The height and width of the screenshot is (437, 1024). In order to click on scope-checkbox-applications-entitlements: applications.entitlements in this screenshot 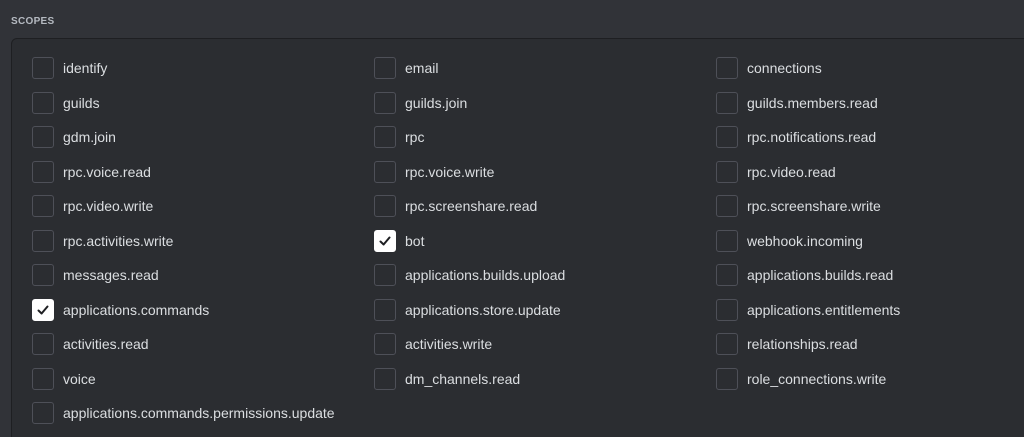, I will do `click(870, 310)`.